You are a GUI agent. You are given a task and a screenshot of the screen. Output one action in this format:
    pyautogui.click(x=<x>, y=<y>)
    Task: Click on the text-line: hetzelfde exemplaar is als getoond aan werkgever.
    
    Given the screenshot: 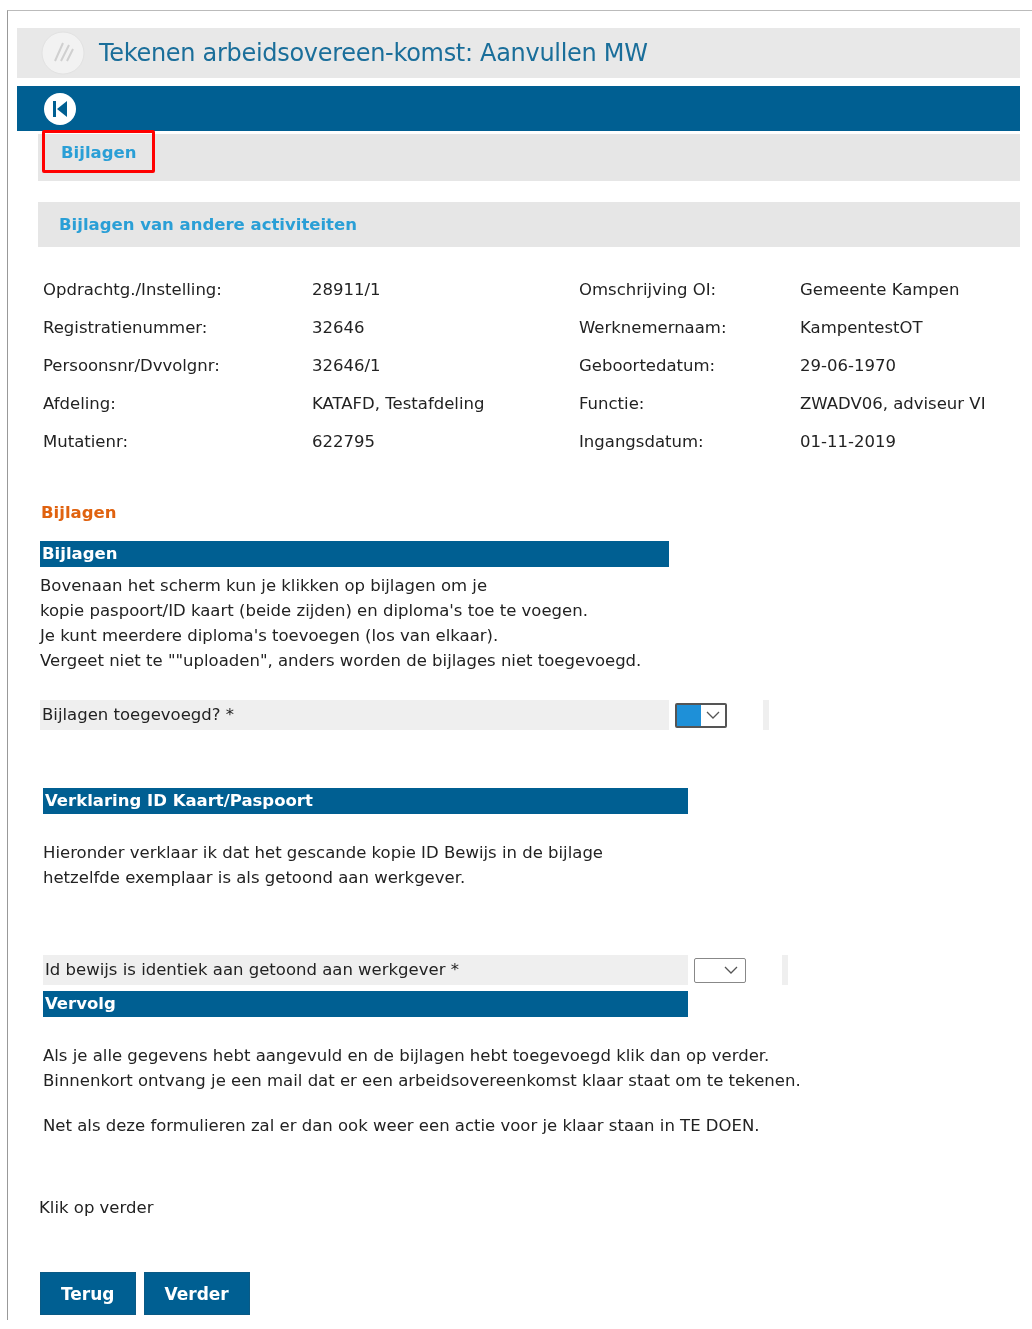 What is the action you would take?
    pyautogui.click(x=255, y=878)
    